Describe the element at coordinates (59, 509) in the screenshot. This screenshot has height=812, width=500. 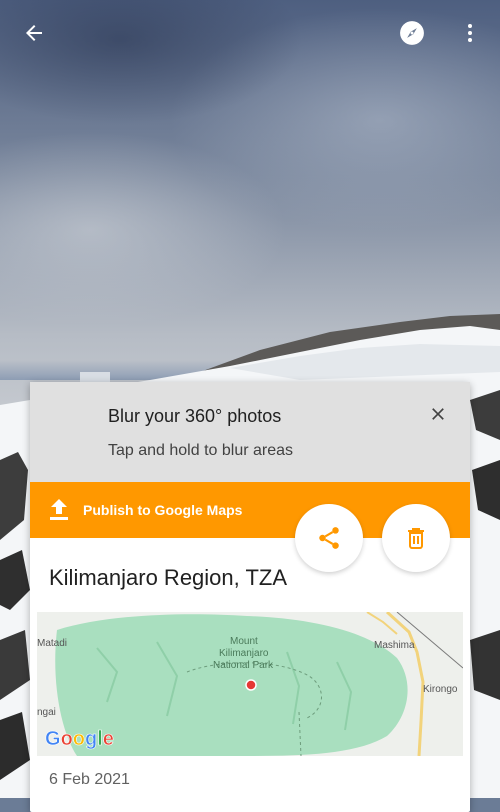
I see `upload-icon` at that location.